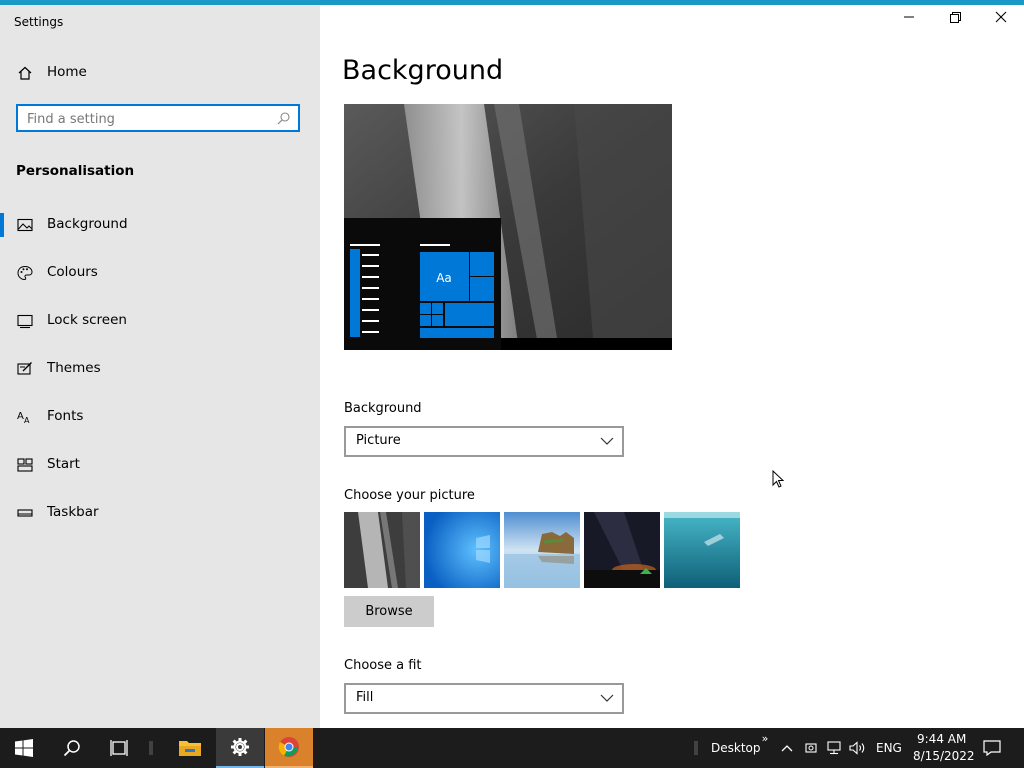 The height and width of the screenshot is (768, 1024). I want to click on sidebar-item-label: Fonts, so click(65, 416).